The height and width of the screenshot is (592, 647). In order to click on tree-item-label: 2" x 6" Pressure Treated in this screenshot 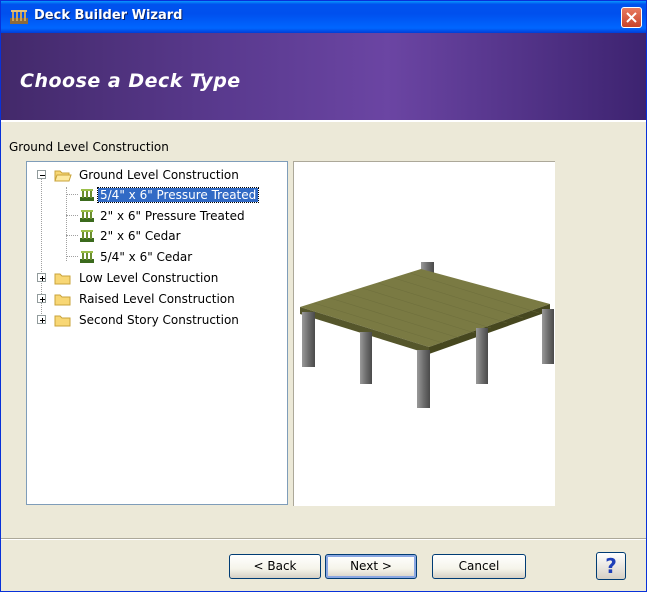, I will do `click(172, 216)`.